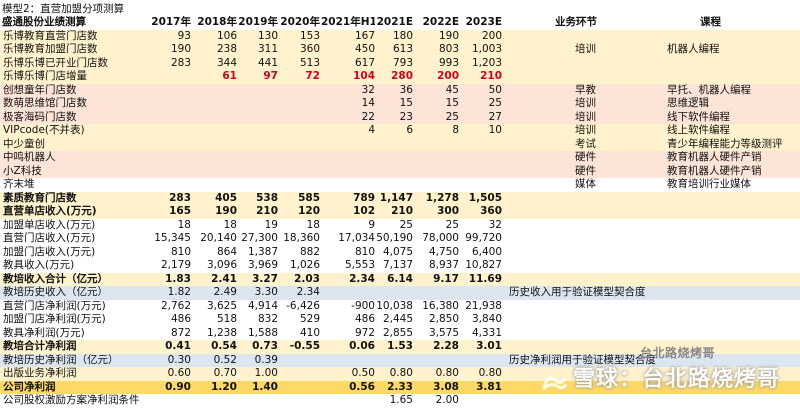  I want to click on table-cell: 8,937, so click(443, 265).